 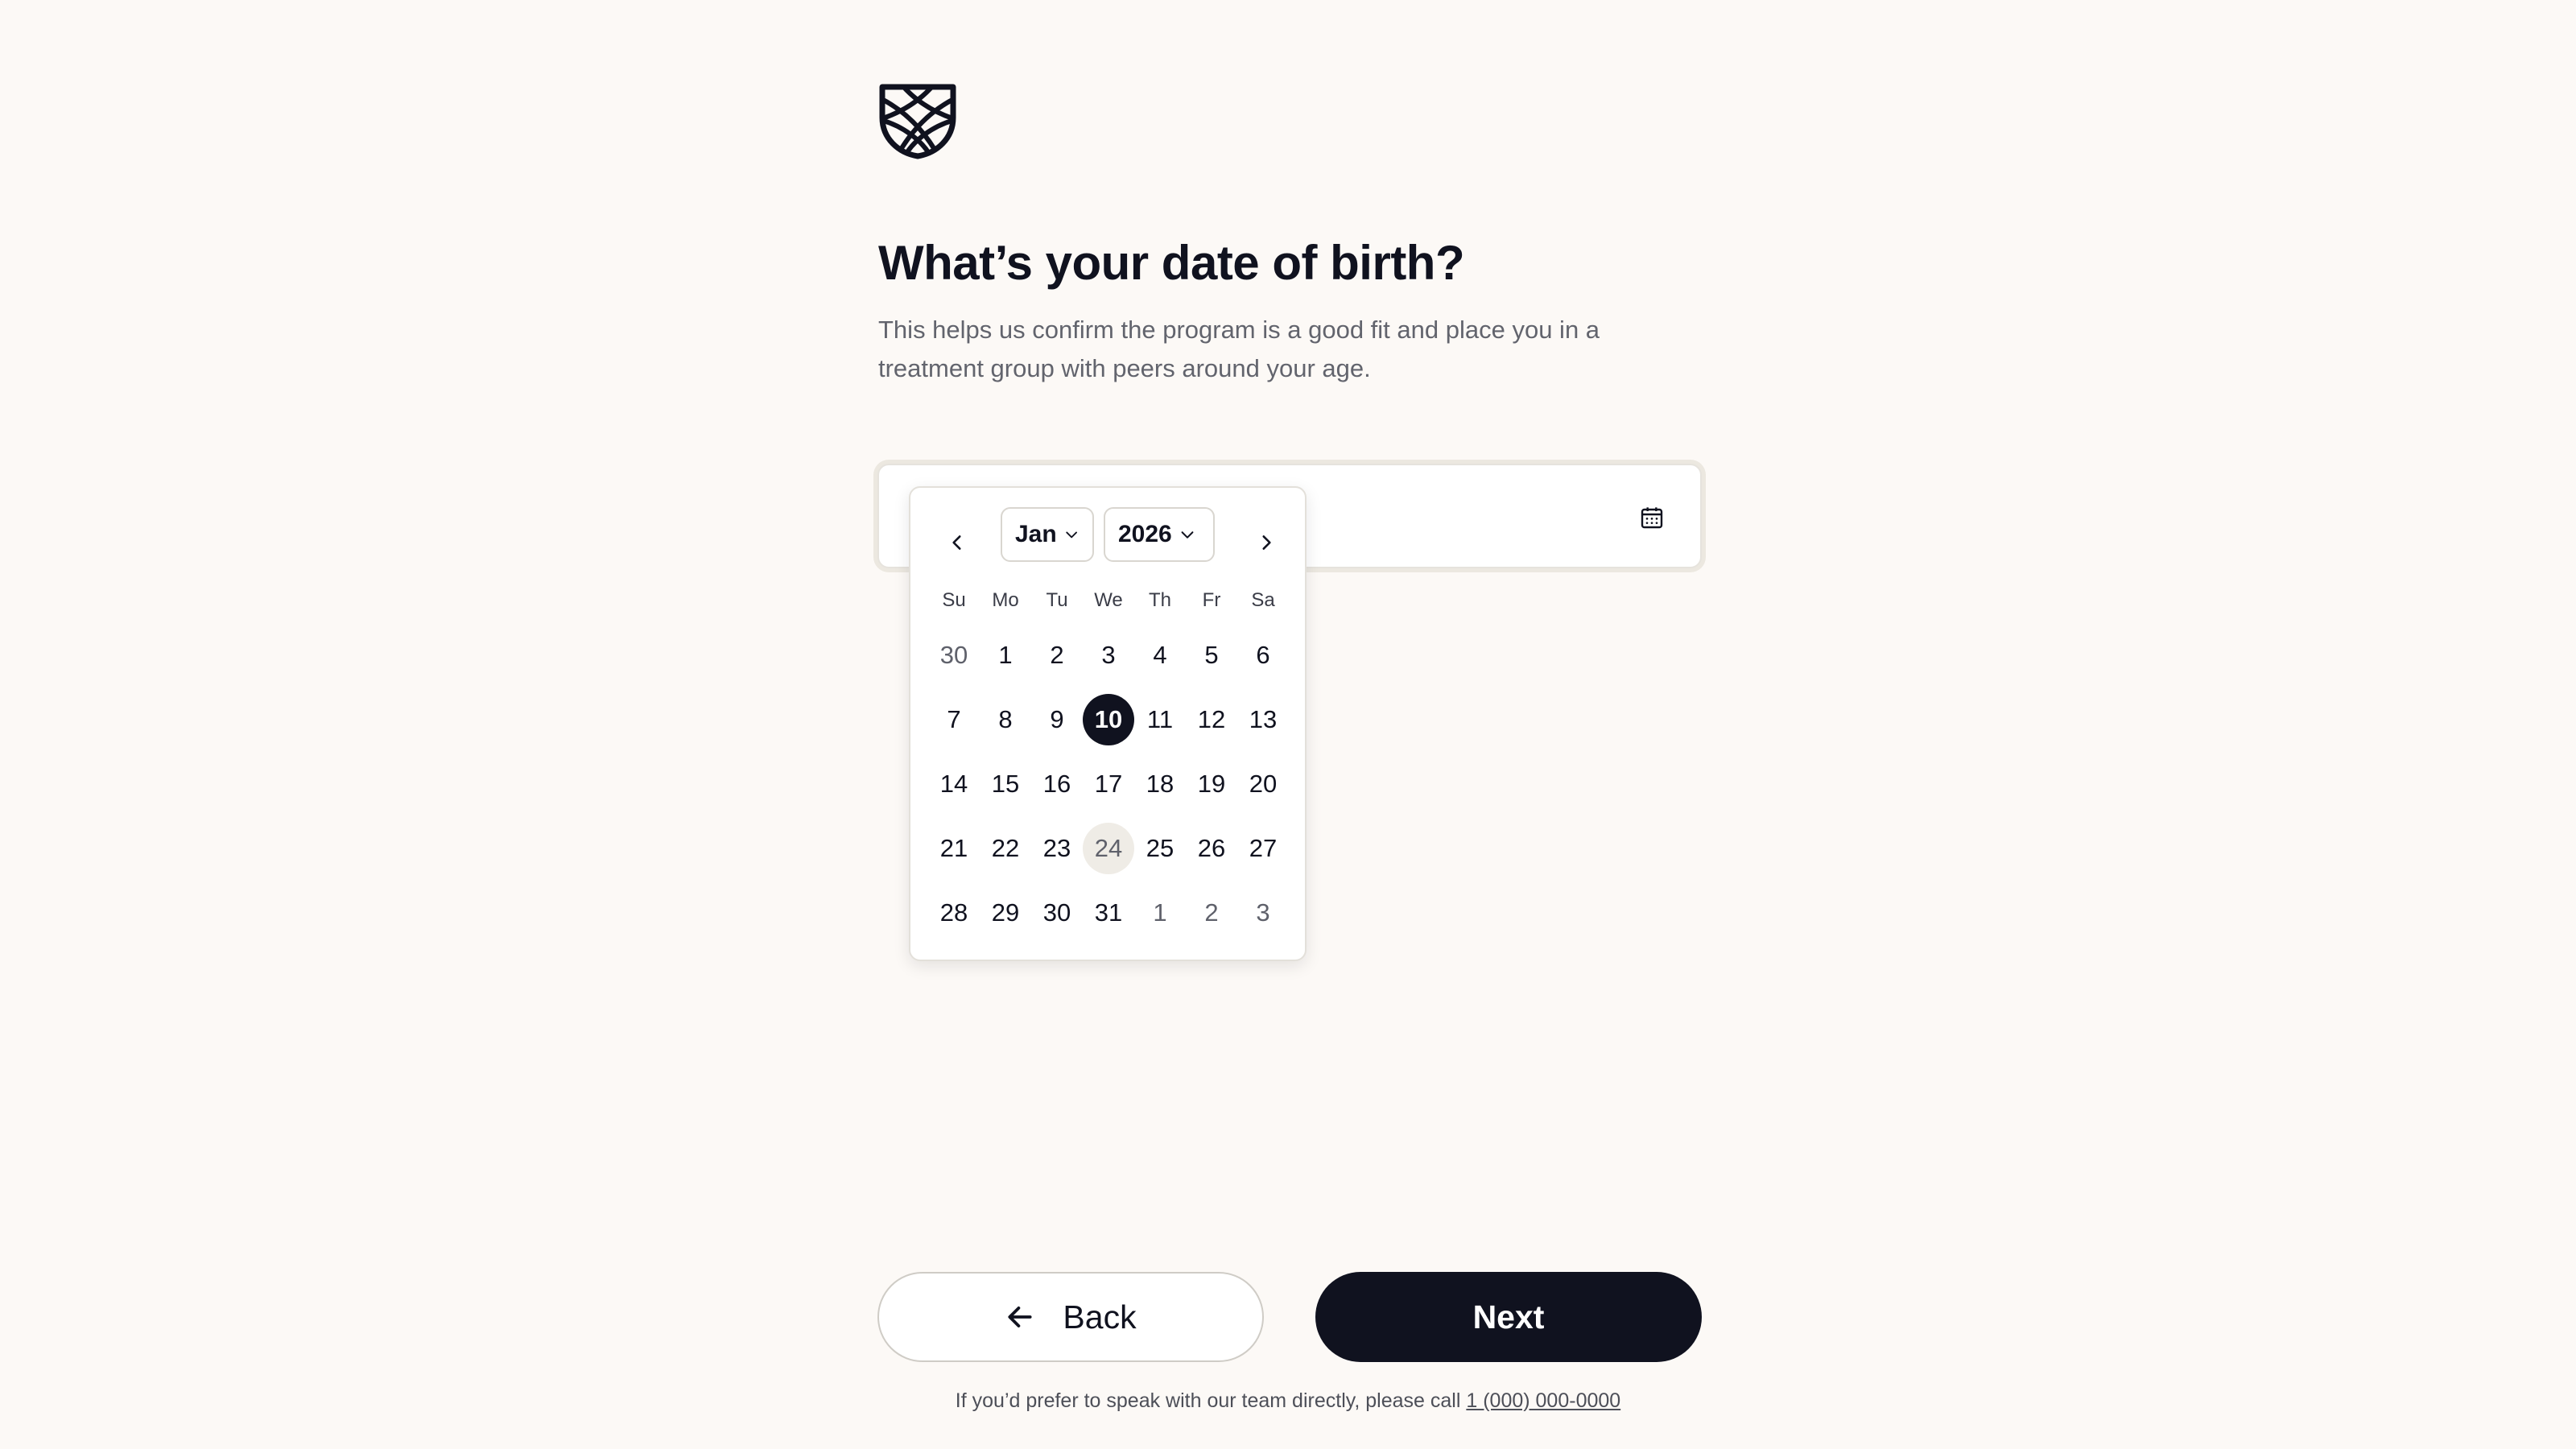 I want to click on calendar-icon, so click(x=1652, y=518).